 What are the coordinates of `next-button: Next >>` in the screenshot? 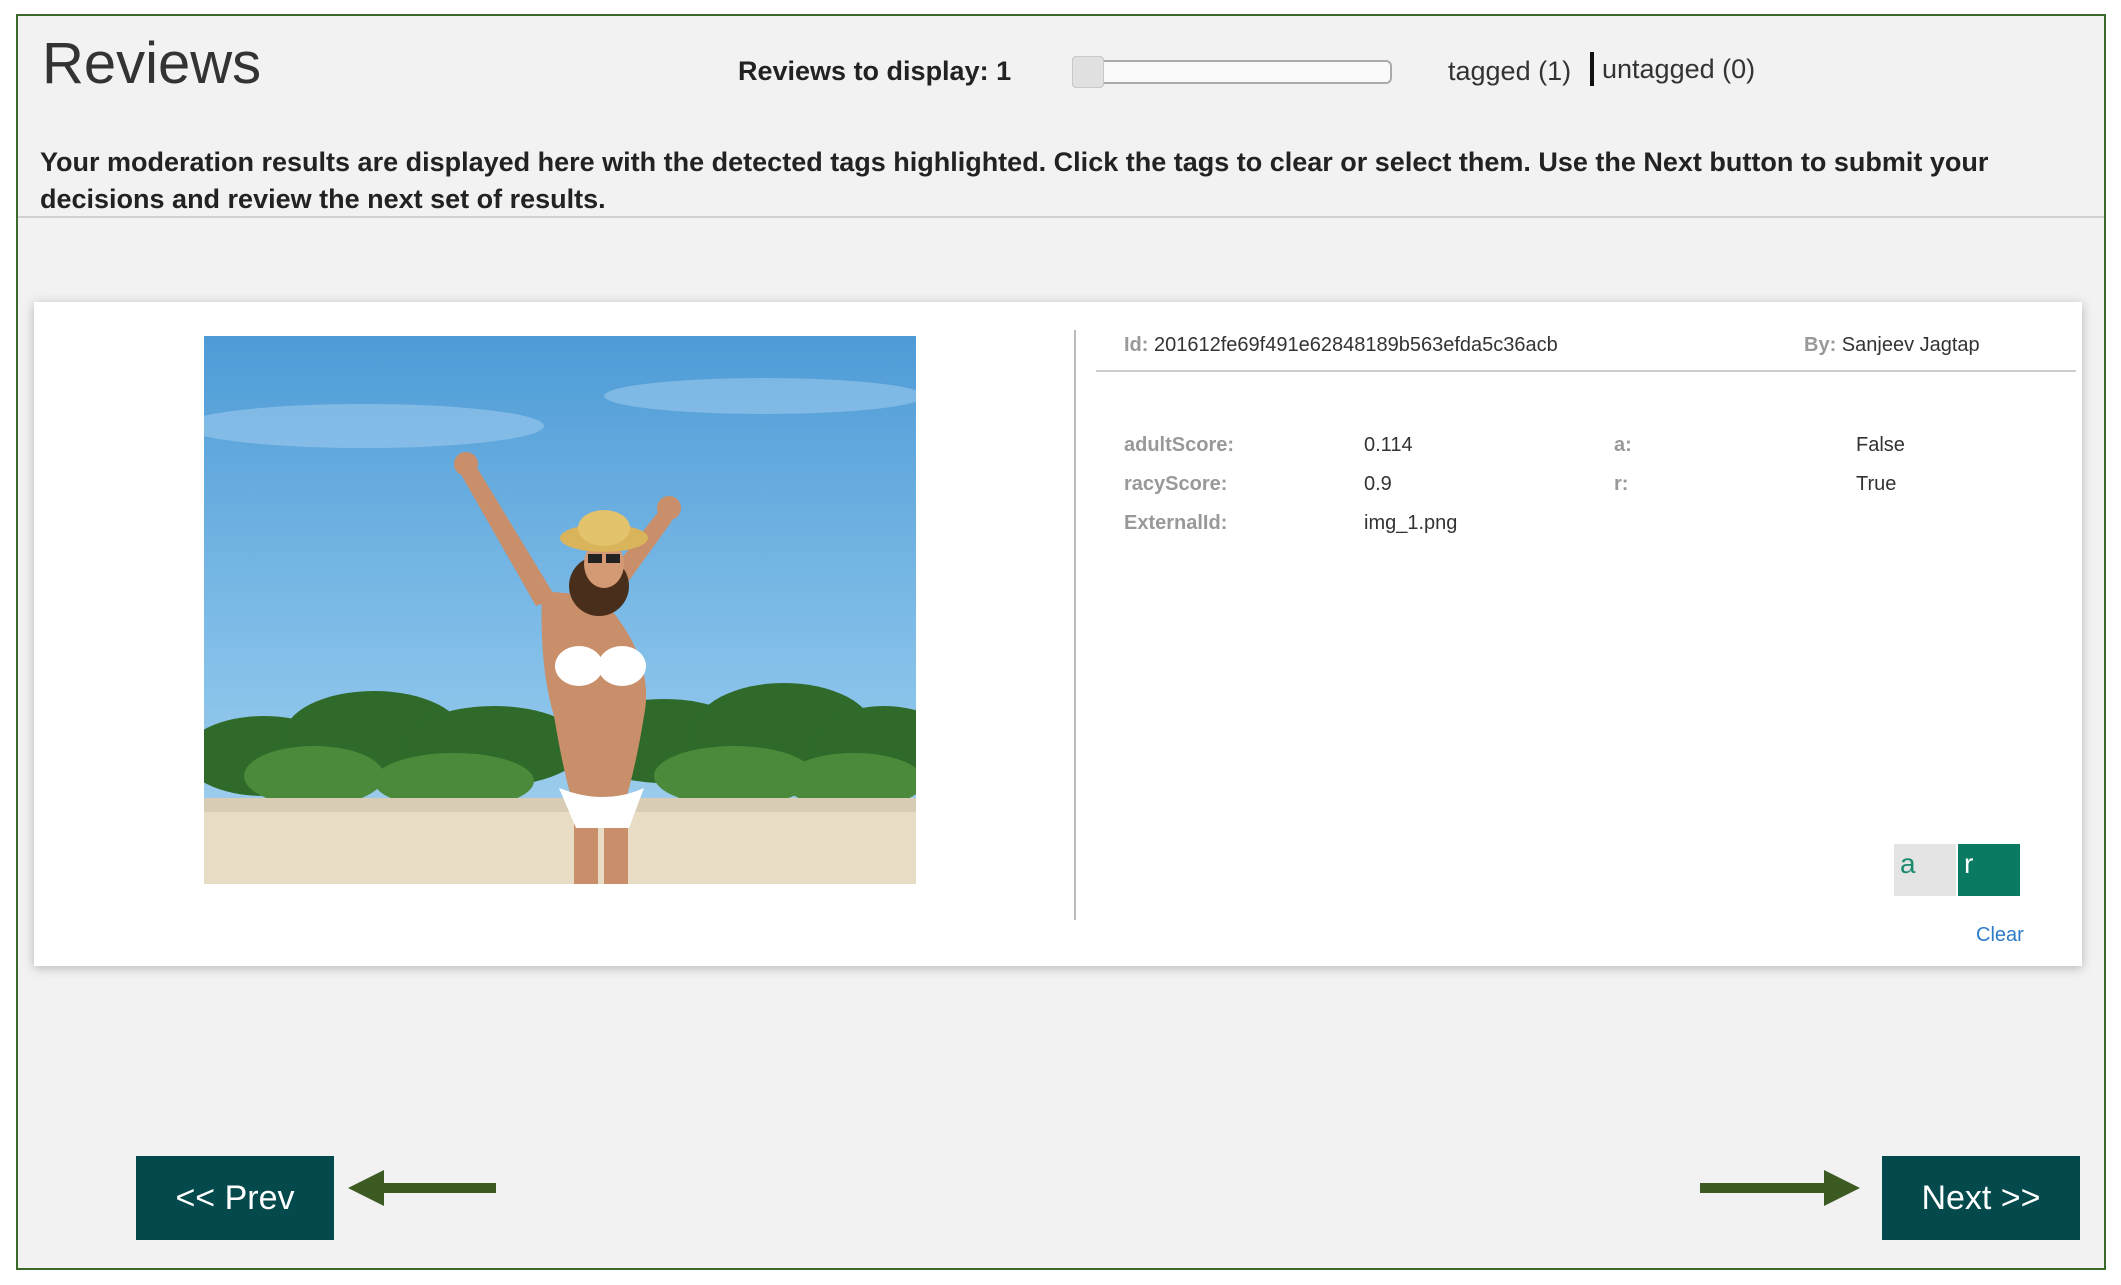 It's located at (1981, 1198).